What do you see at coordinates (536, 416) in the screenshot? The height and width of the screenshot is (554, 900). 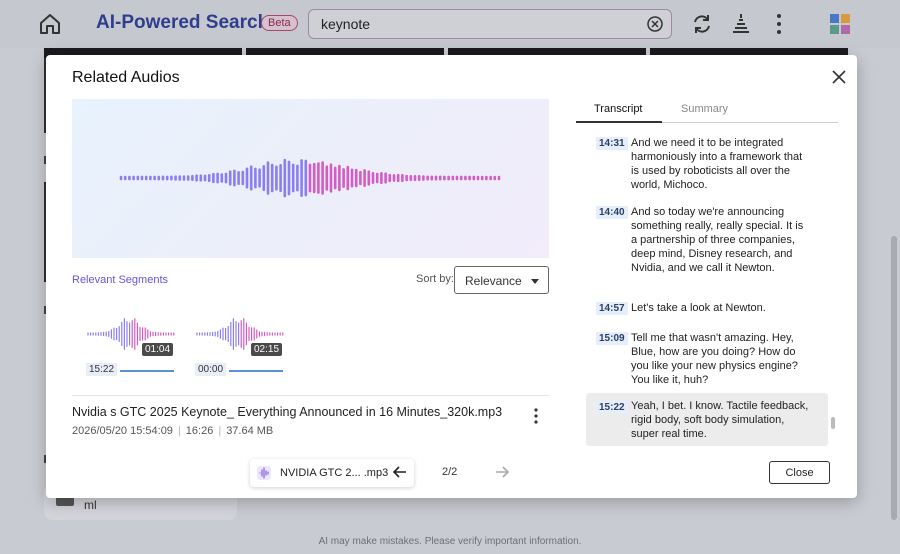 I see `file-more-icon` at bounding box center [536, 416].